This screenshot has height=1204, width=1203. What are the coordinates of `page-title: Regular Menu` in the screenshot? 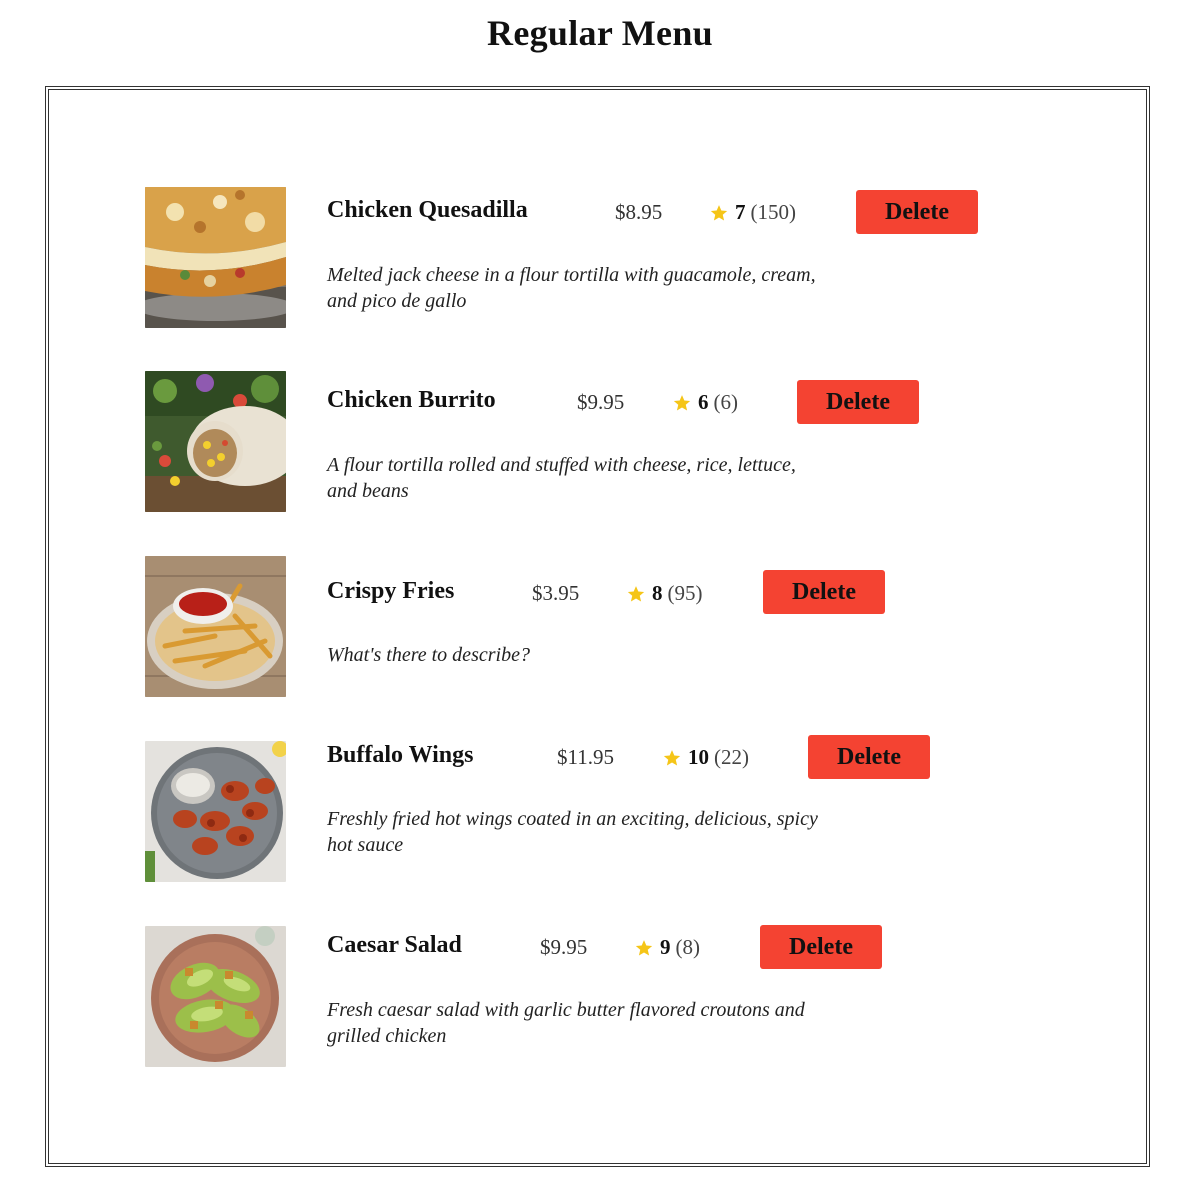 It's located at (600, 33).